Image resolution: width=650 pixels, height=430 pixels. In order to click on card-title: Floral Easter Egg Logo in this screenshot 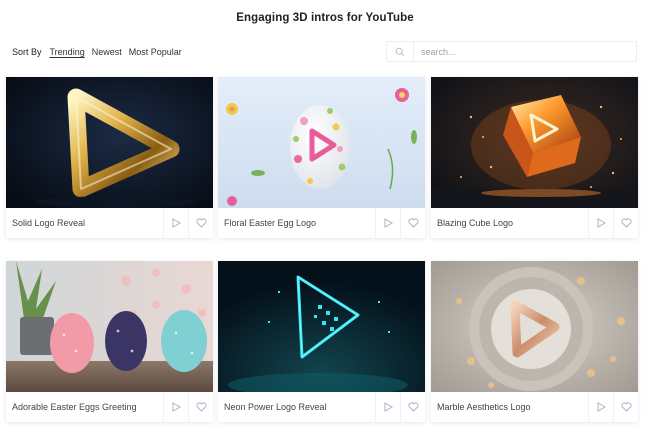, I will do `click(270, 223)`.